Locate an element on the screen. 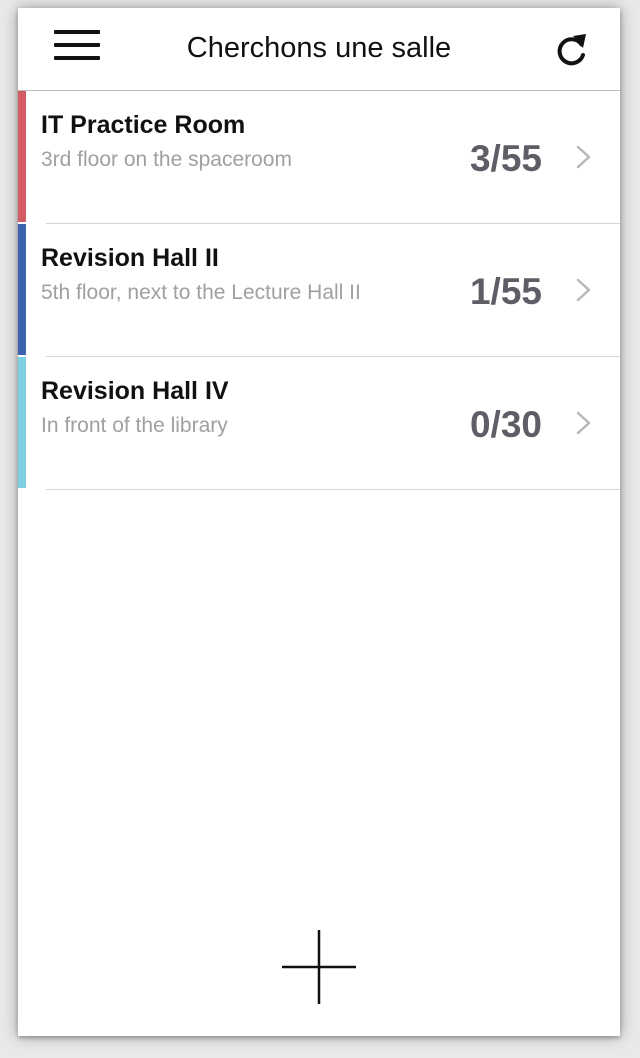  page-title: Cherchons une salle is located at coordinates (319, 48).